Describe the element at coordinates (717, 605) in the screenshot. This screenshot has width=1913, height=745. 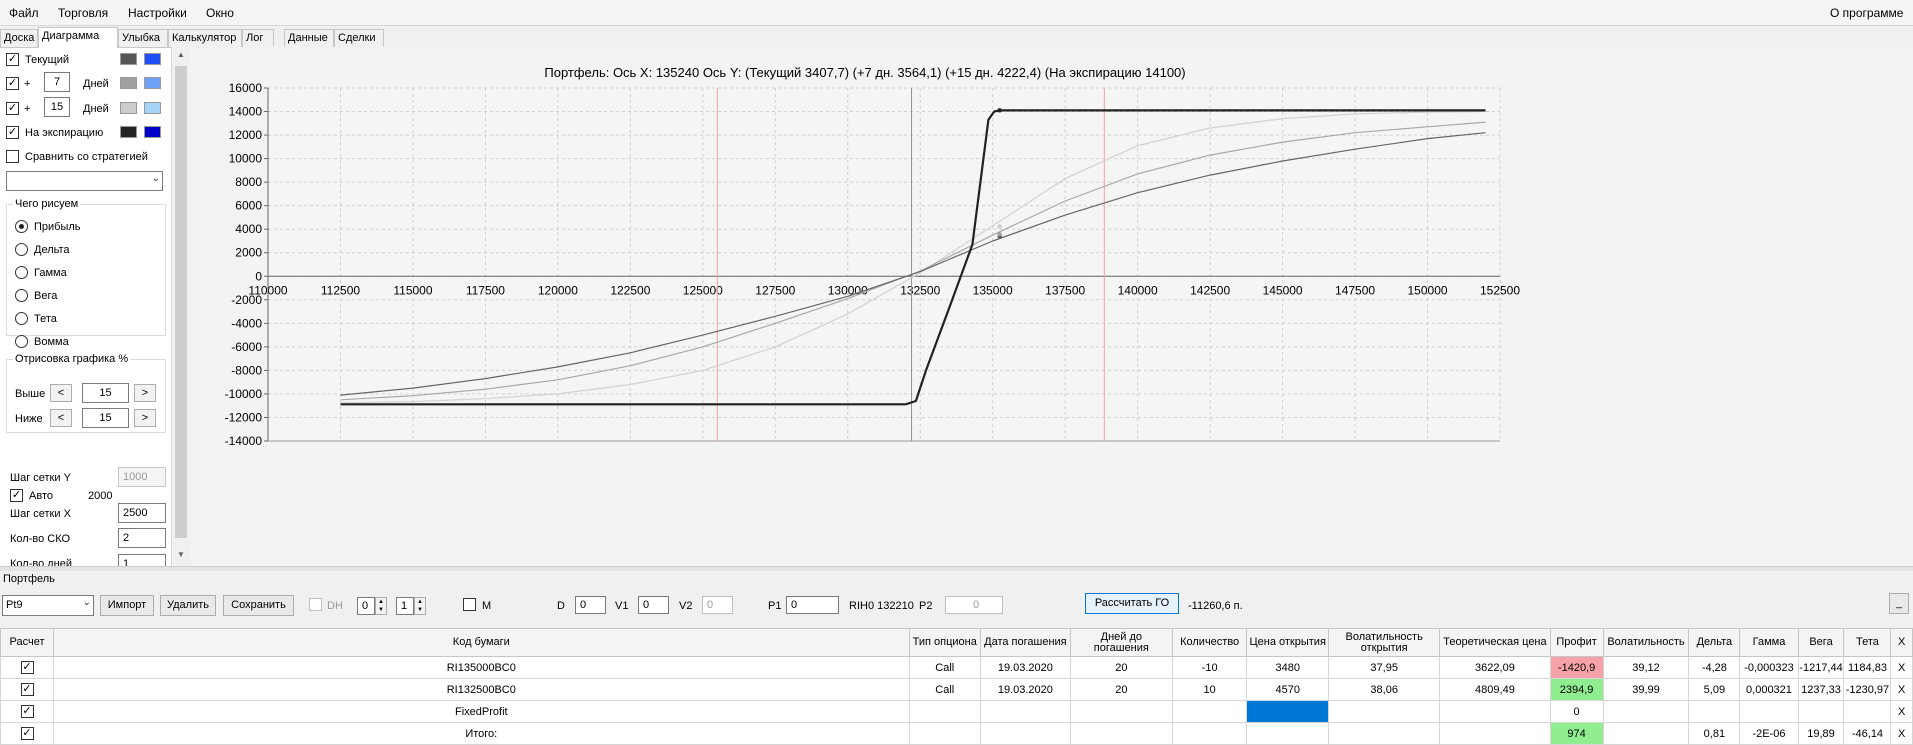
I see `v2-input: 0` at that location.